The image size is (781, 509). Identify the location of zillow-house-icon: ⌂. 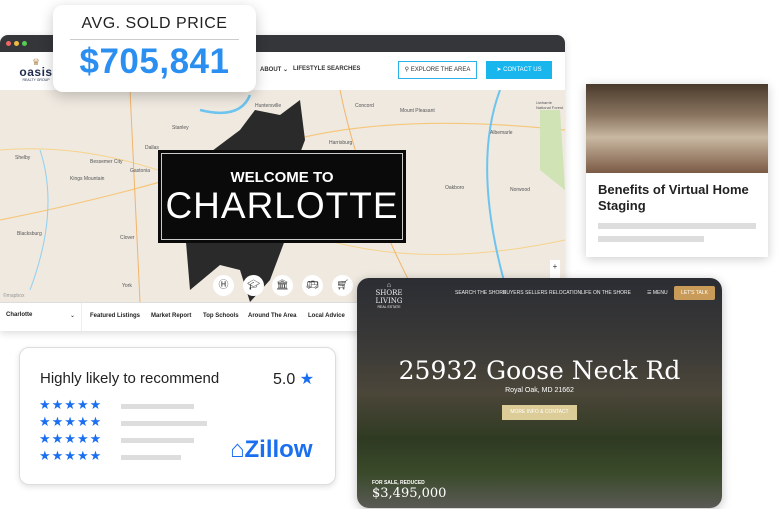
(237, 449).